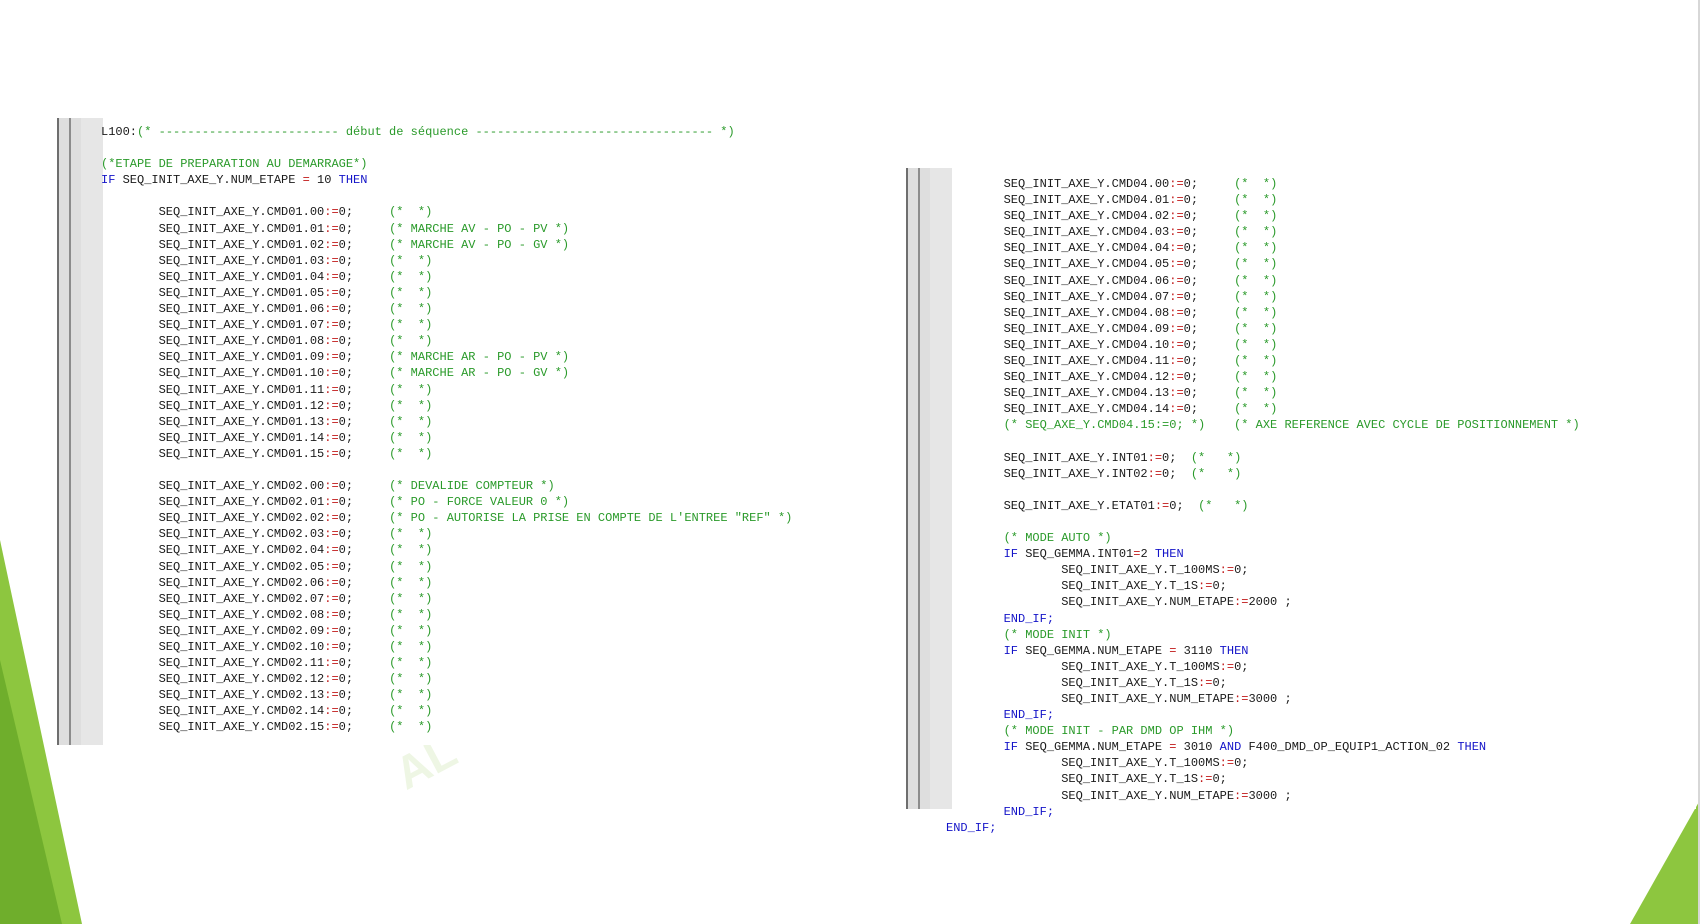 This screenshot has height=924, width=1700. What do you see at coordinates (446, 679) in the screenshot?
I see `code-line: SEQ_INIT_AXE_Y.CMD02.12:=0; (* *)` at bounding box center [446, 679].